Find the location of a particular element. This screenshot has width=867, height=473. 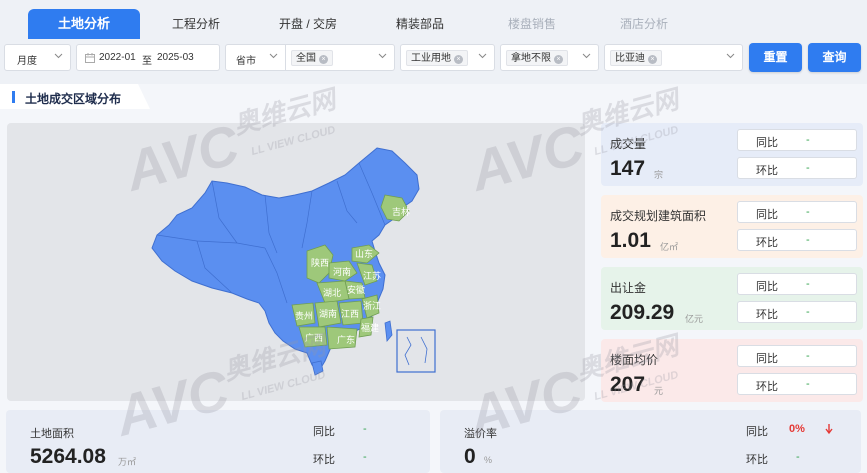

tab-land-analysis: 土地分析 is located at coordinates (84, 24).